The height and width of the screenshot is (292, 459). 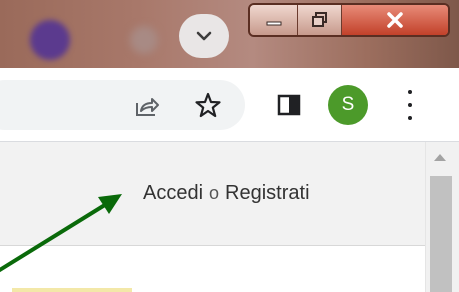 What do you see at coordinates (72, 290) in the screenshot?
I see `highlight-strip` at bounding box center [72, 290].